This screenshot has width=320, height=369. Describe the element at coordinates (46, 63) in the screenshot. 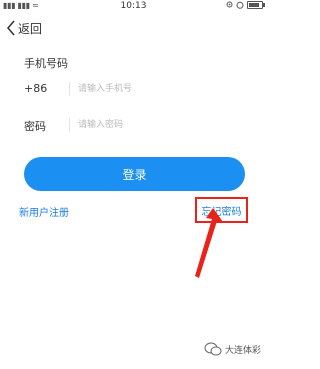

I see `phone-title: 手机号码` at that location.